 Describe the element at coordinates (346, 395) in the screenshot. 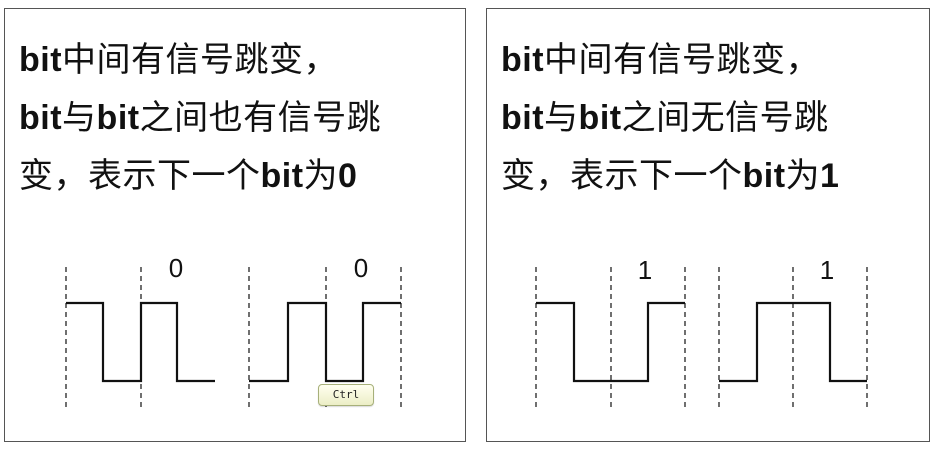

I see `ctrl-key-indicator: Ctrl` at that location.